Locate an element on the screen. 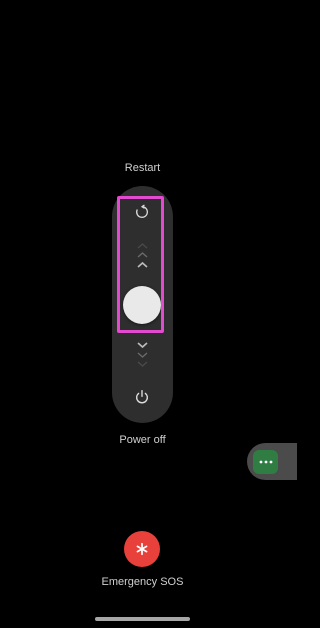 This screenshot has width=320, height=628. more-dots-icon is located at coordinates (265, 462).